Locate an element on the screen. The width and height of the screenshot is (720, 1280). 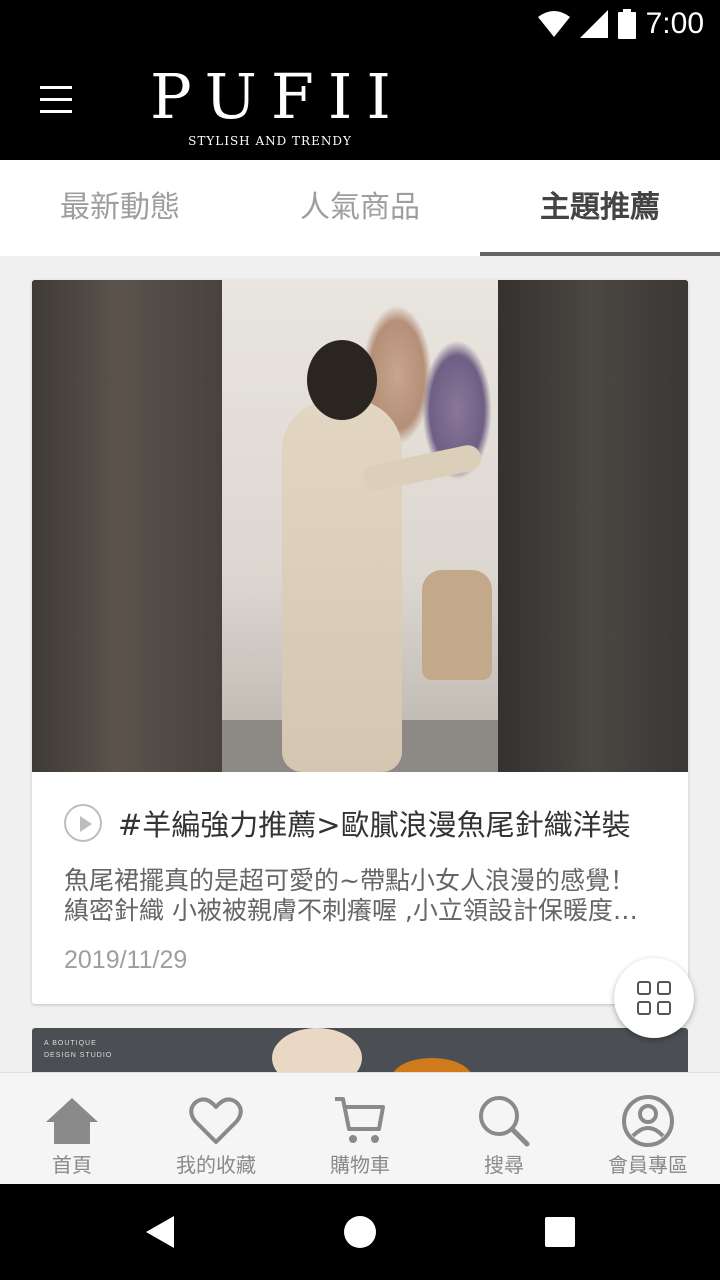
nav-cart-label: 購物車 is located at coordinates (360, 1165).